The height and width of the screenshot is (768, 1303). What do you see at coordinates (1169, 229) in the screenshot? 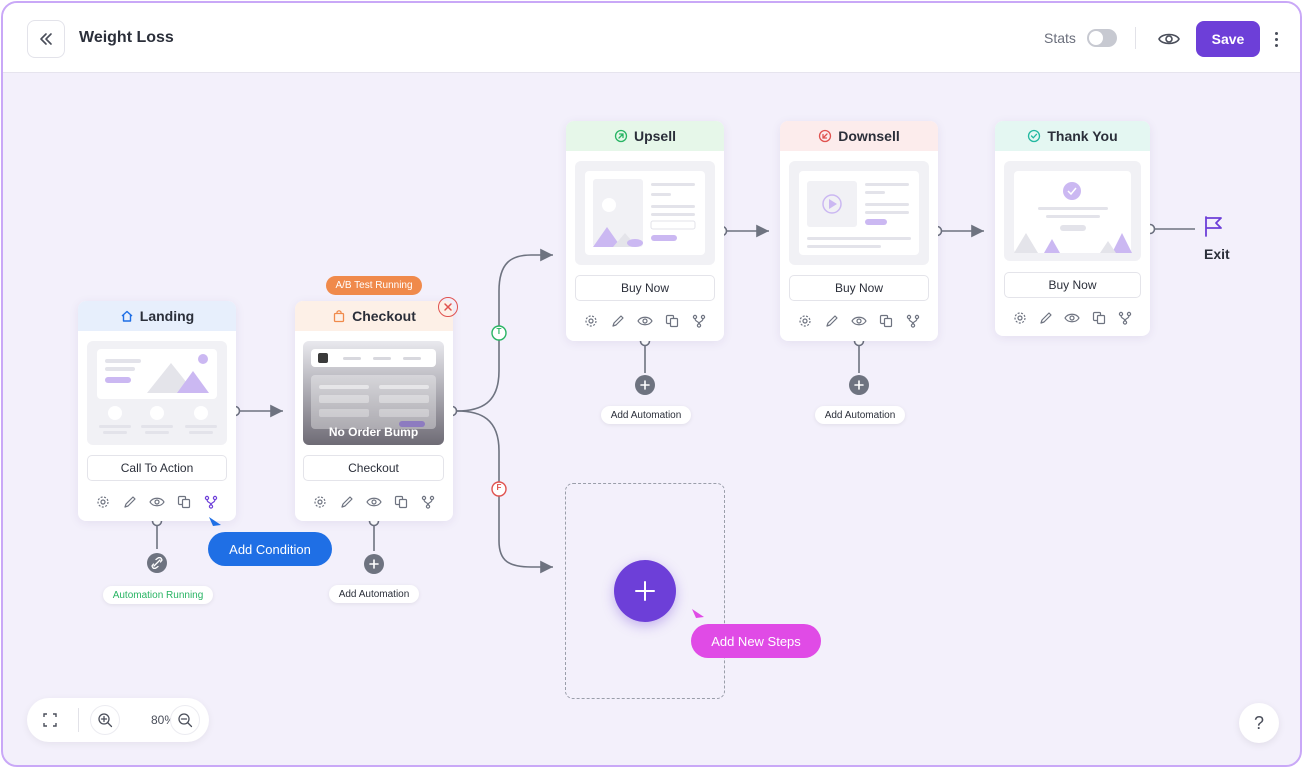
I see `connector-thankyou-exit` at bounding box center [1169, 229].